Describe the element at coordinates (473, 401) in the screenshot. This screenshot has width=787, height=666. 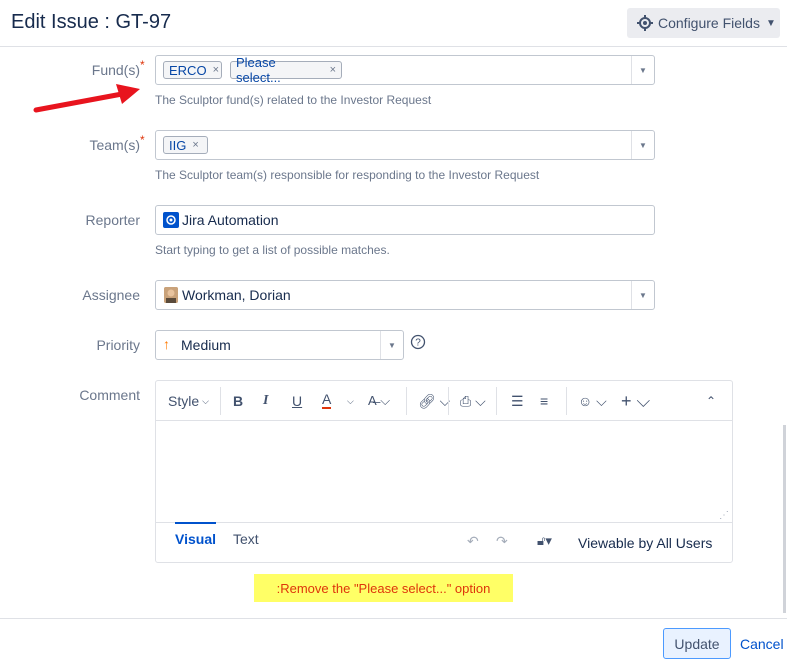
I see `attachment-icon: ⎙ ⌵` at that location.